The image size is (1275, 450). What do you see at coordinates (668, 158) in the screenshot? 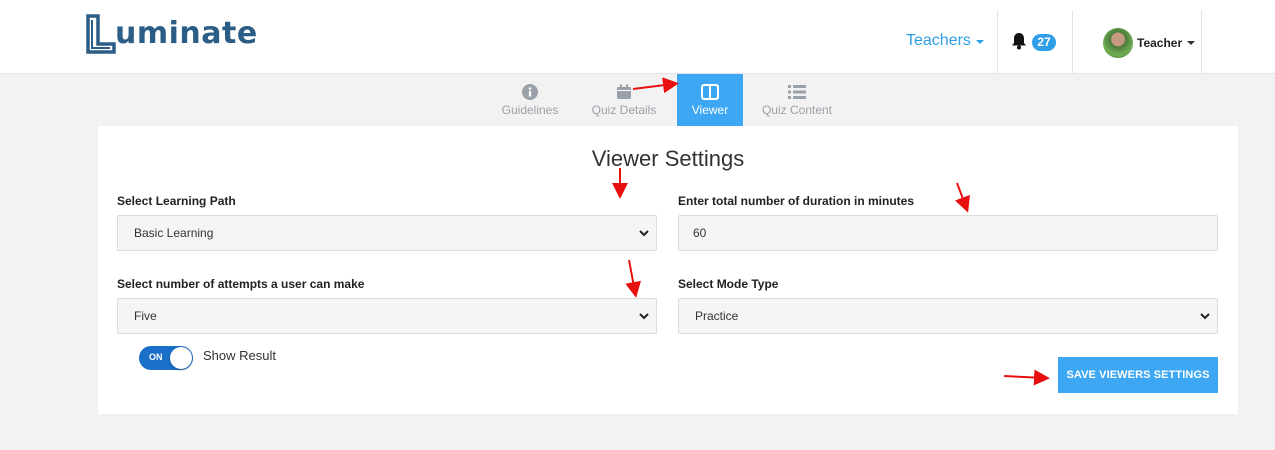
I see `page-title: Viewer Settings` at bounding box center [668, 158].